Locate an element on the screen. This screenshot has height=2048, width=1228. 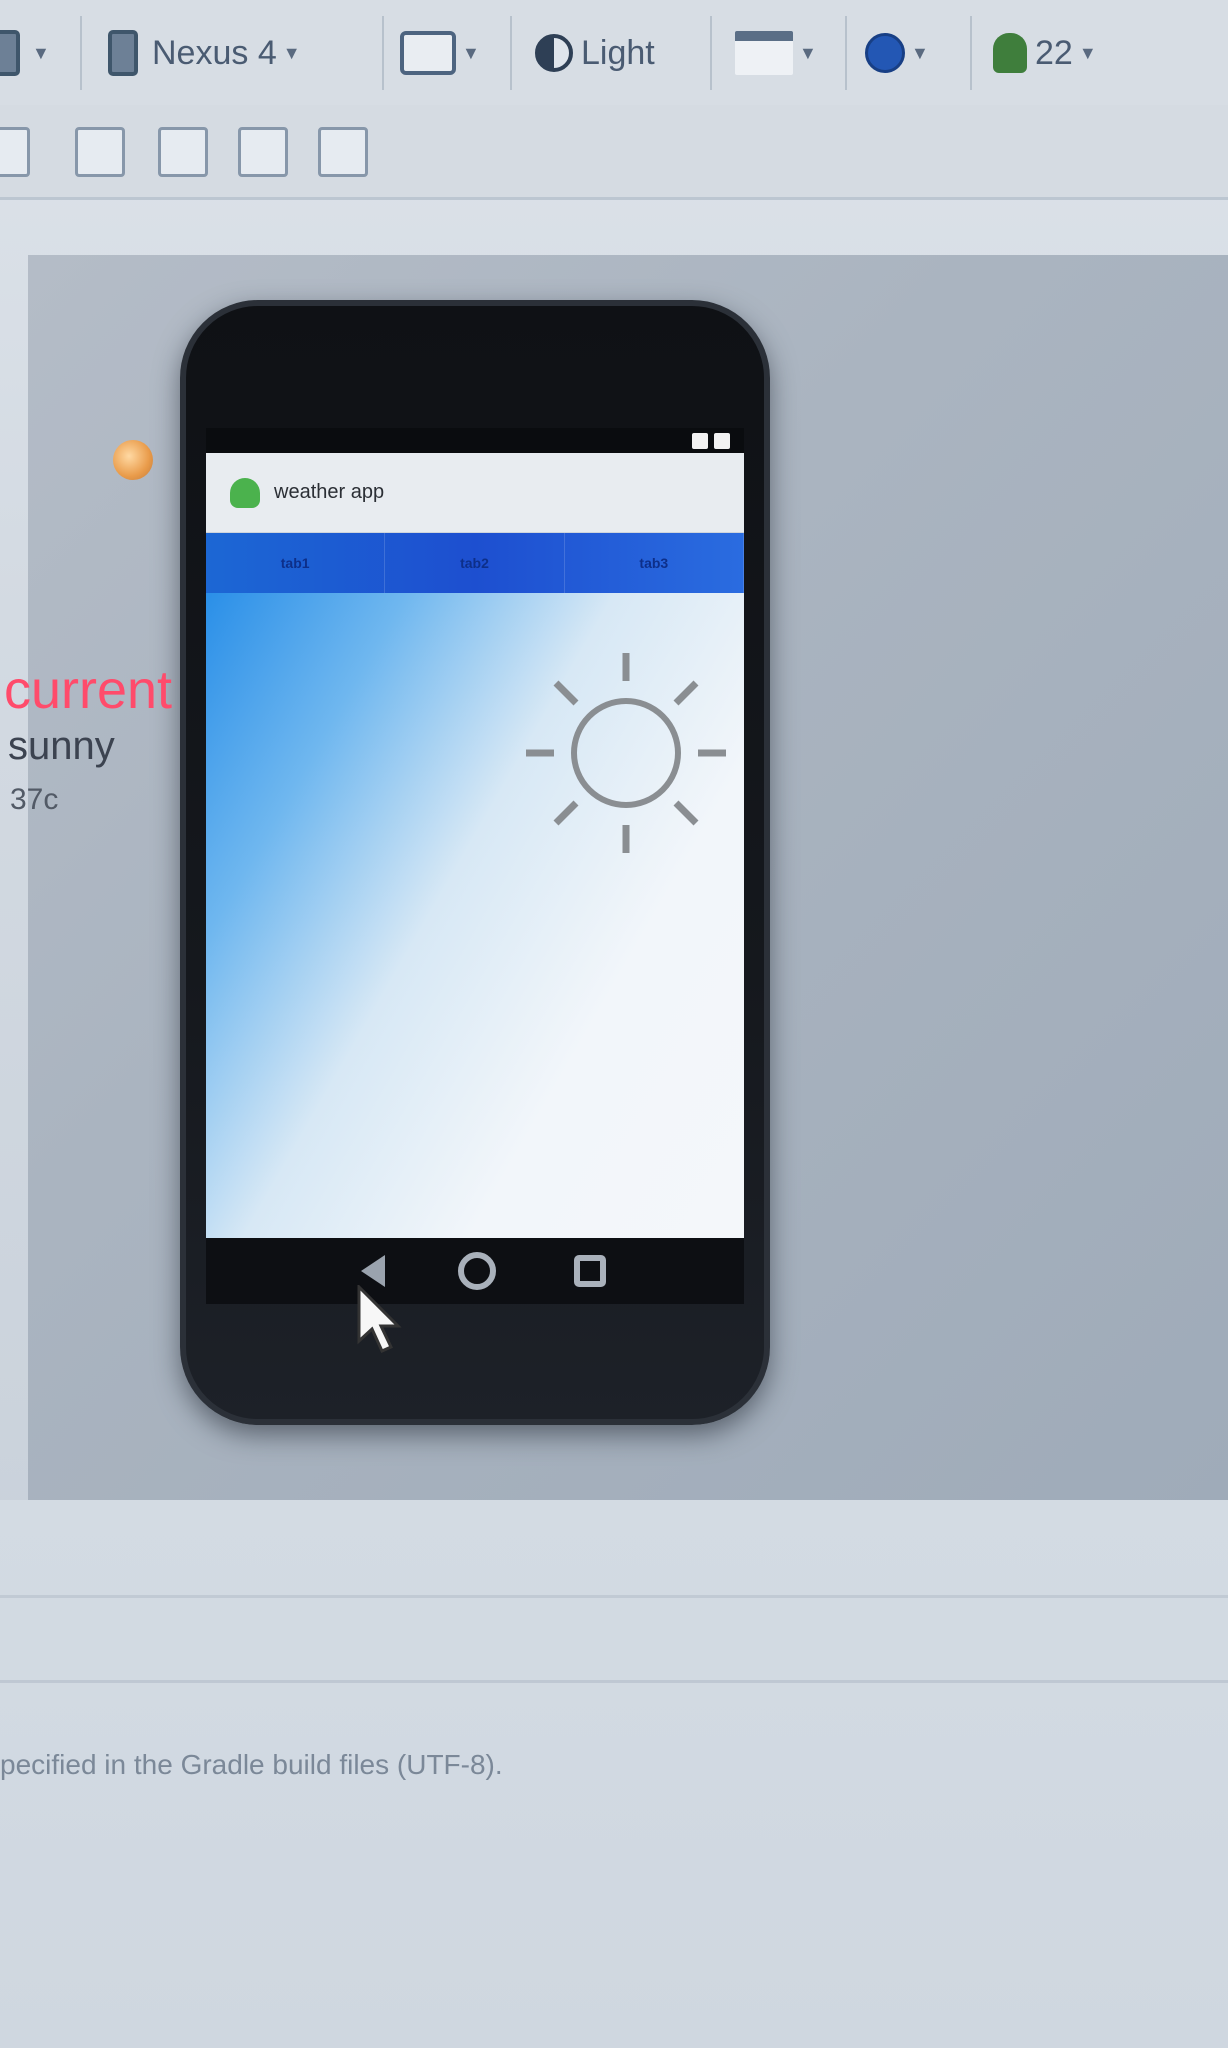
sun-icon is located at coordinates (626, 753).